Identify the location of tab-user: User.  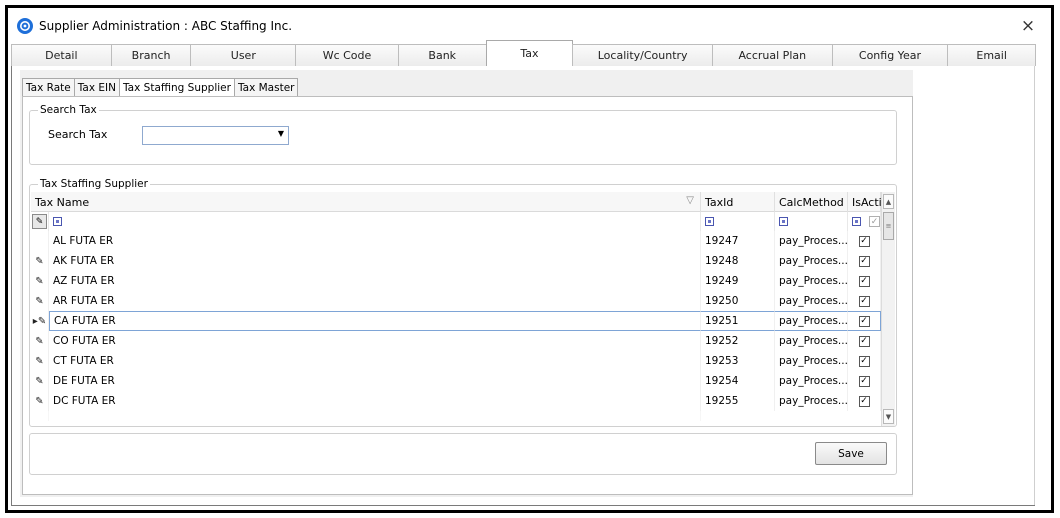
(243, 55).